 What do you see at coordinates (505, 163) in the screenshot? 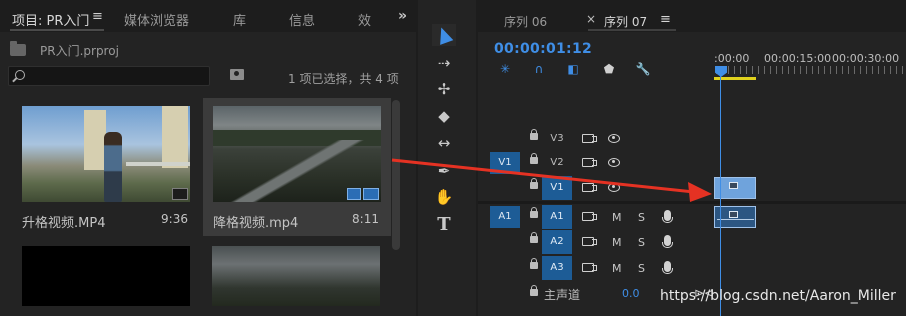
I see `source-patch-v1: V1` at bounding box center [505, 163].